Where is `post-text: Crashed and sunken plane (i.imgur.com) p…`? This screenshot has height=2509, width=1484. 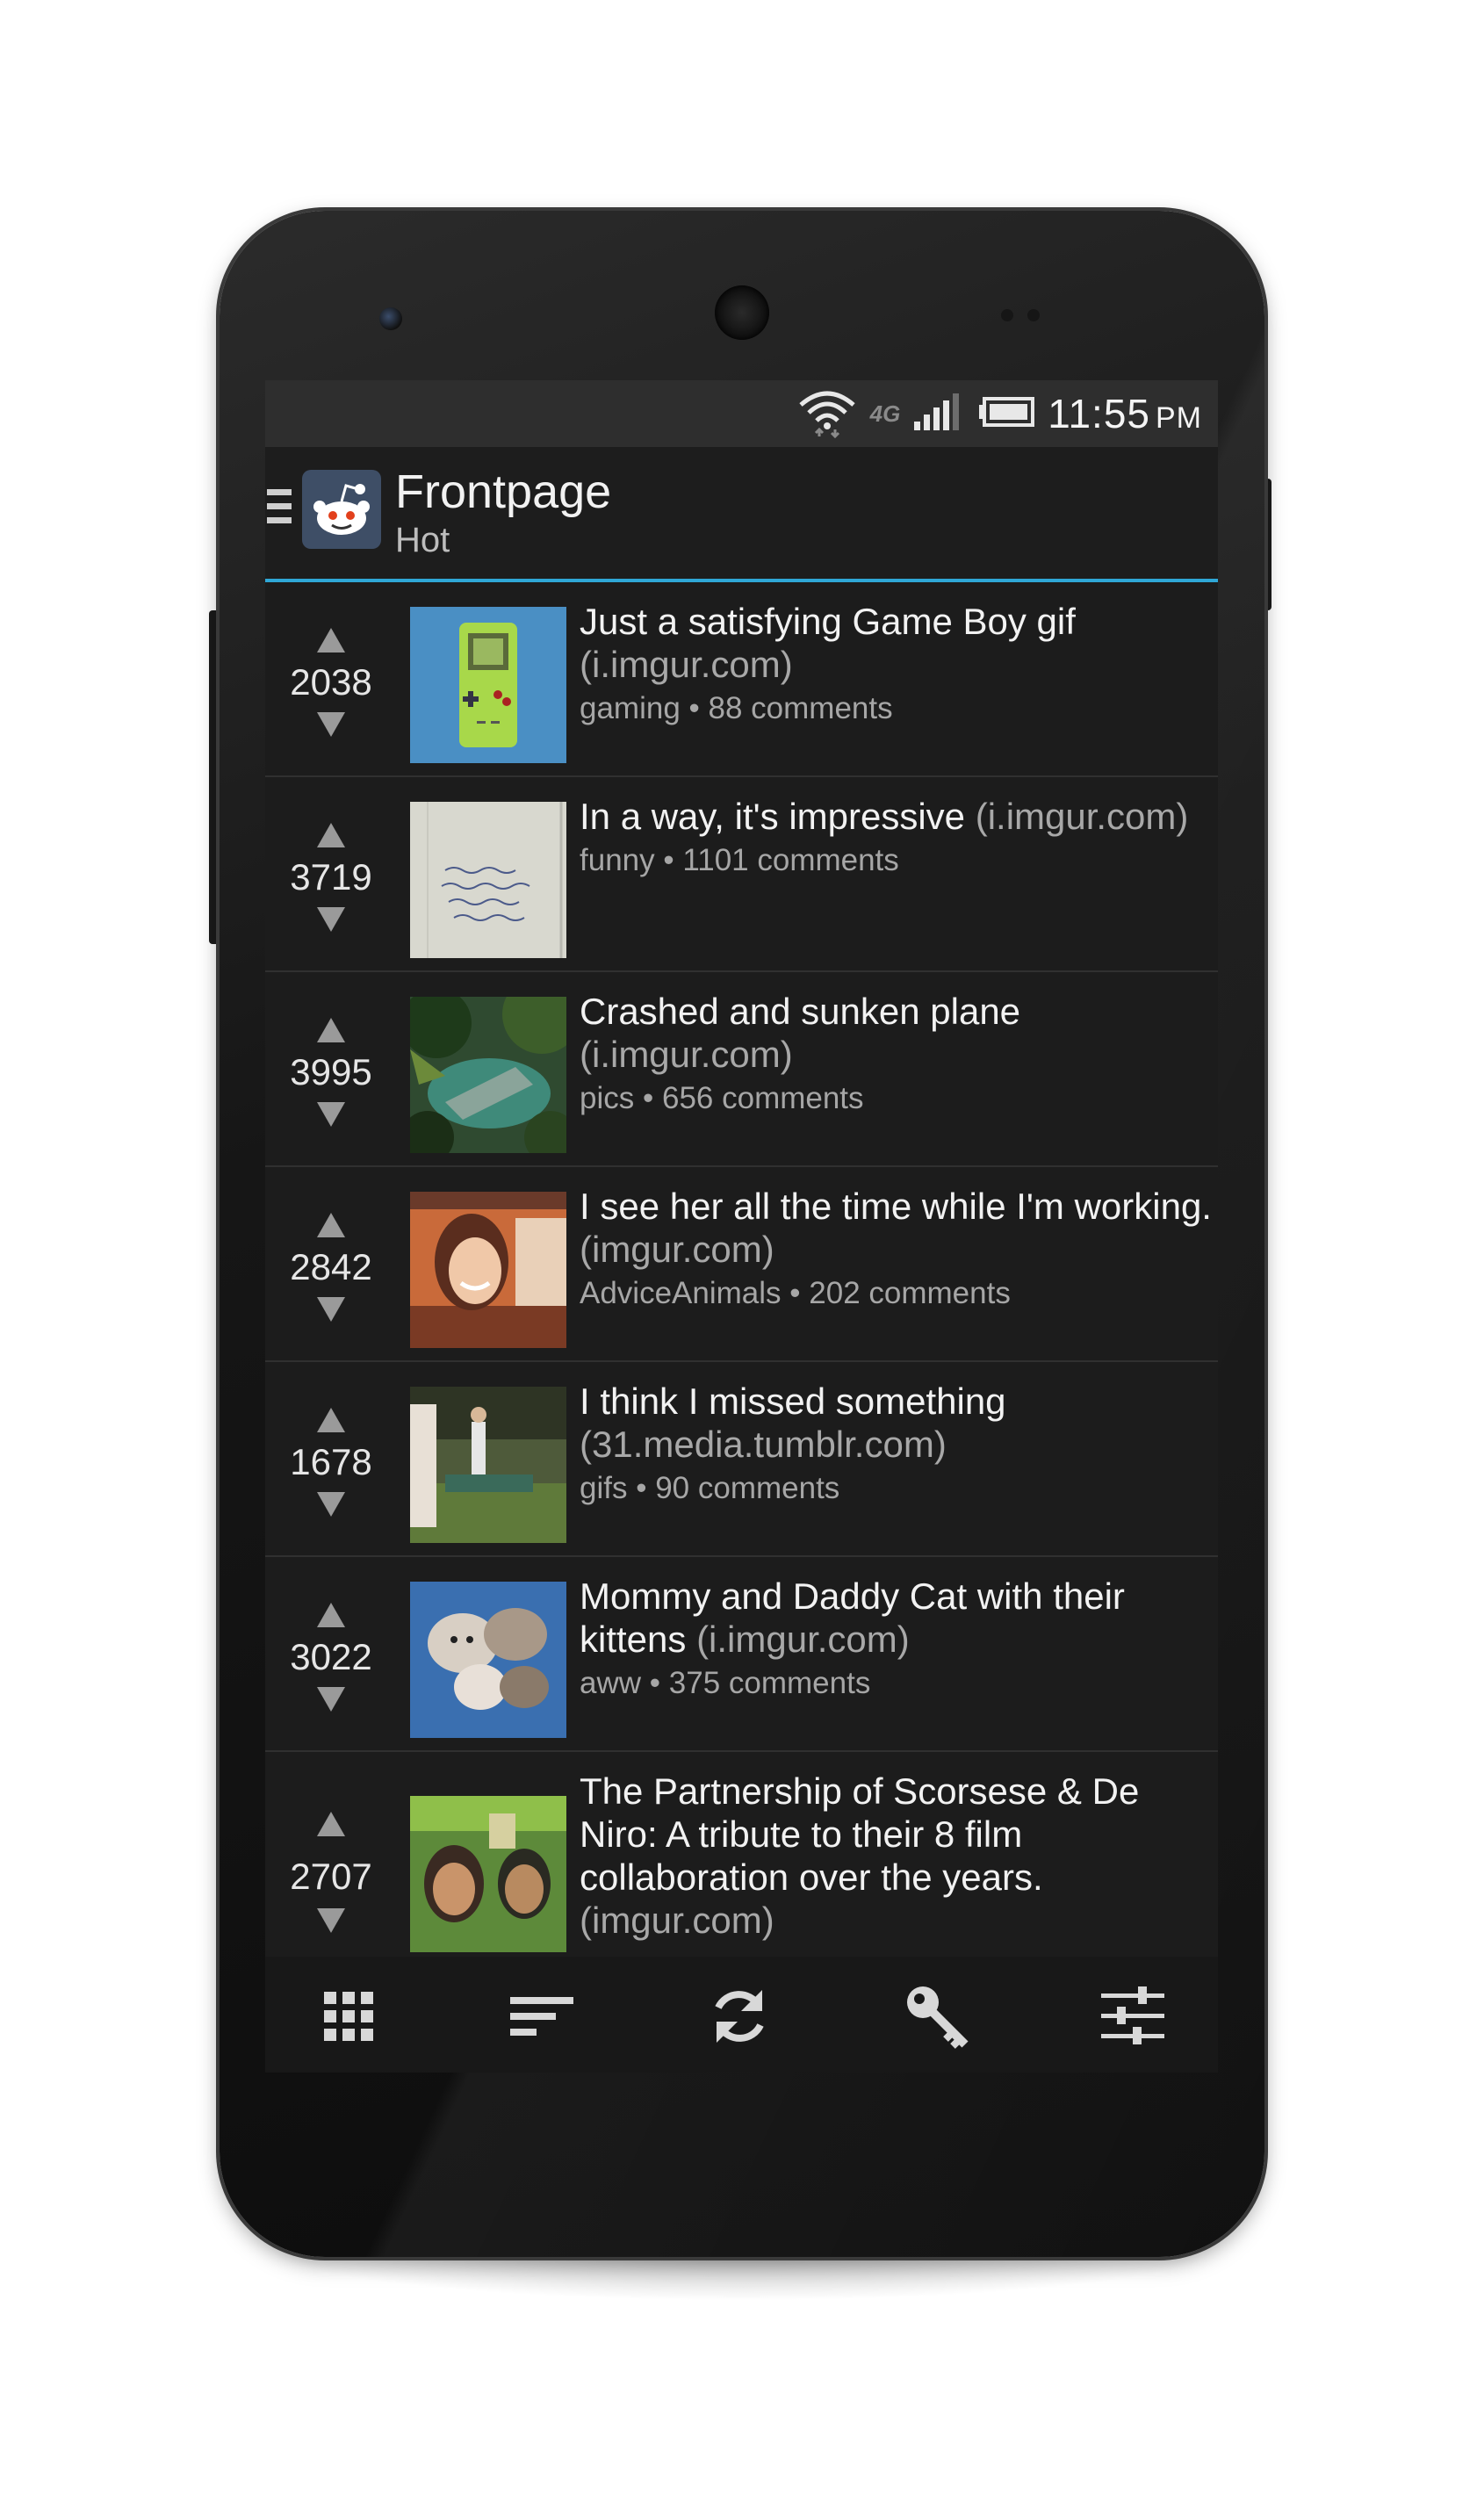 post-text: Crashed and sunken plane (i.imgur.com) p… is located at coordinates (896, 1053).